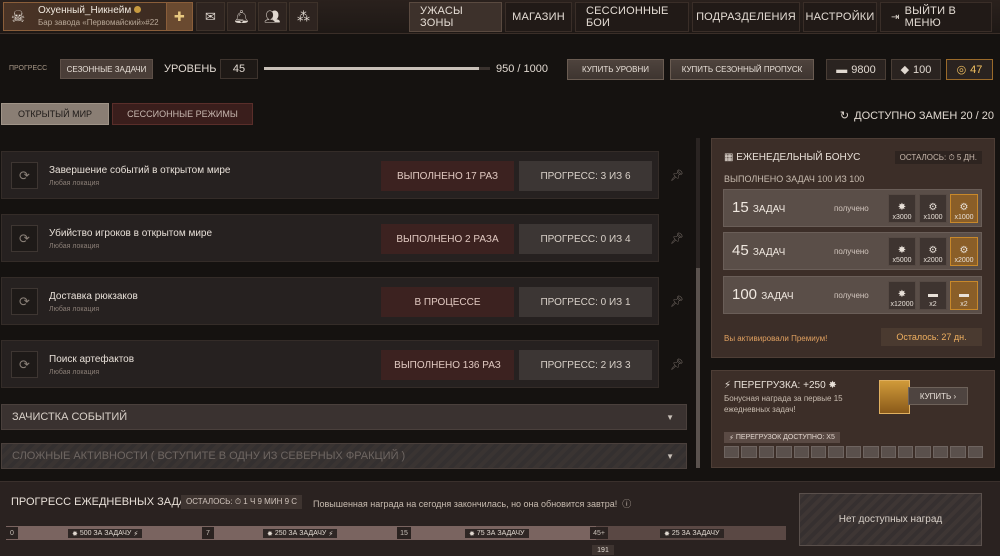 This screenshot has width=1000, height=556. What do you see at coordinates (239, 69) in the screenshot?
I see `level-value: 45` at bounding box center [239, 69].